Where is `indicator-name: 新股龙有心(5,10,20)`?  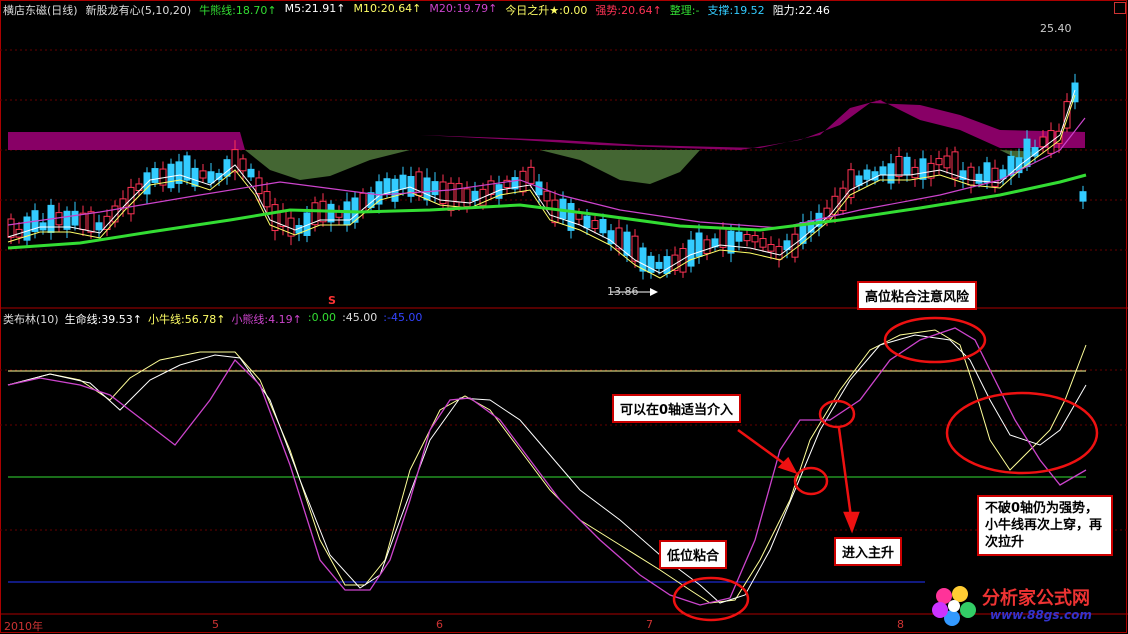
indicator-name: 新股龙有心(5,10,20) is located at coordinates (139, 10).